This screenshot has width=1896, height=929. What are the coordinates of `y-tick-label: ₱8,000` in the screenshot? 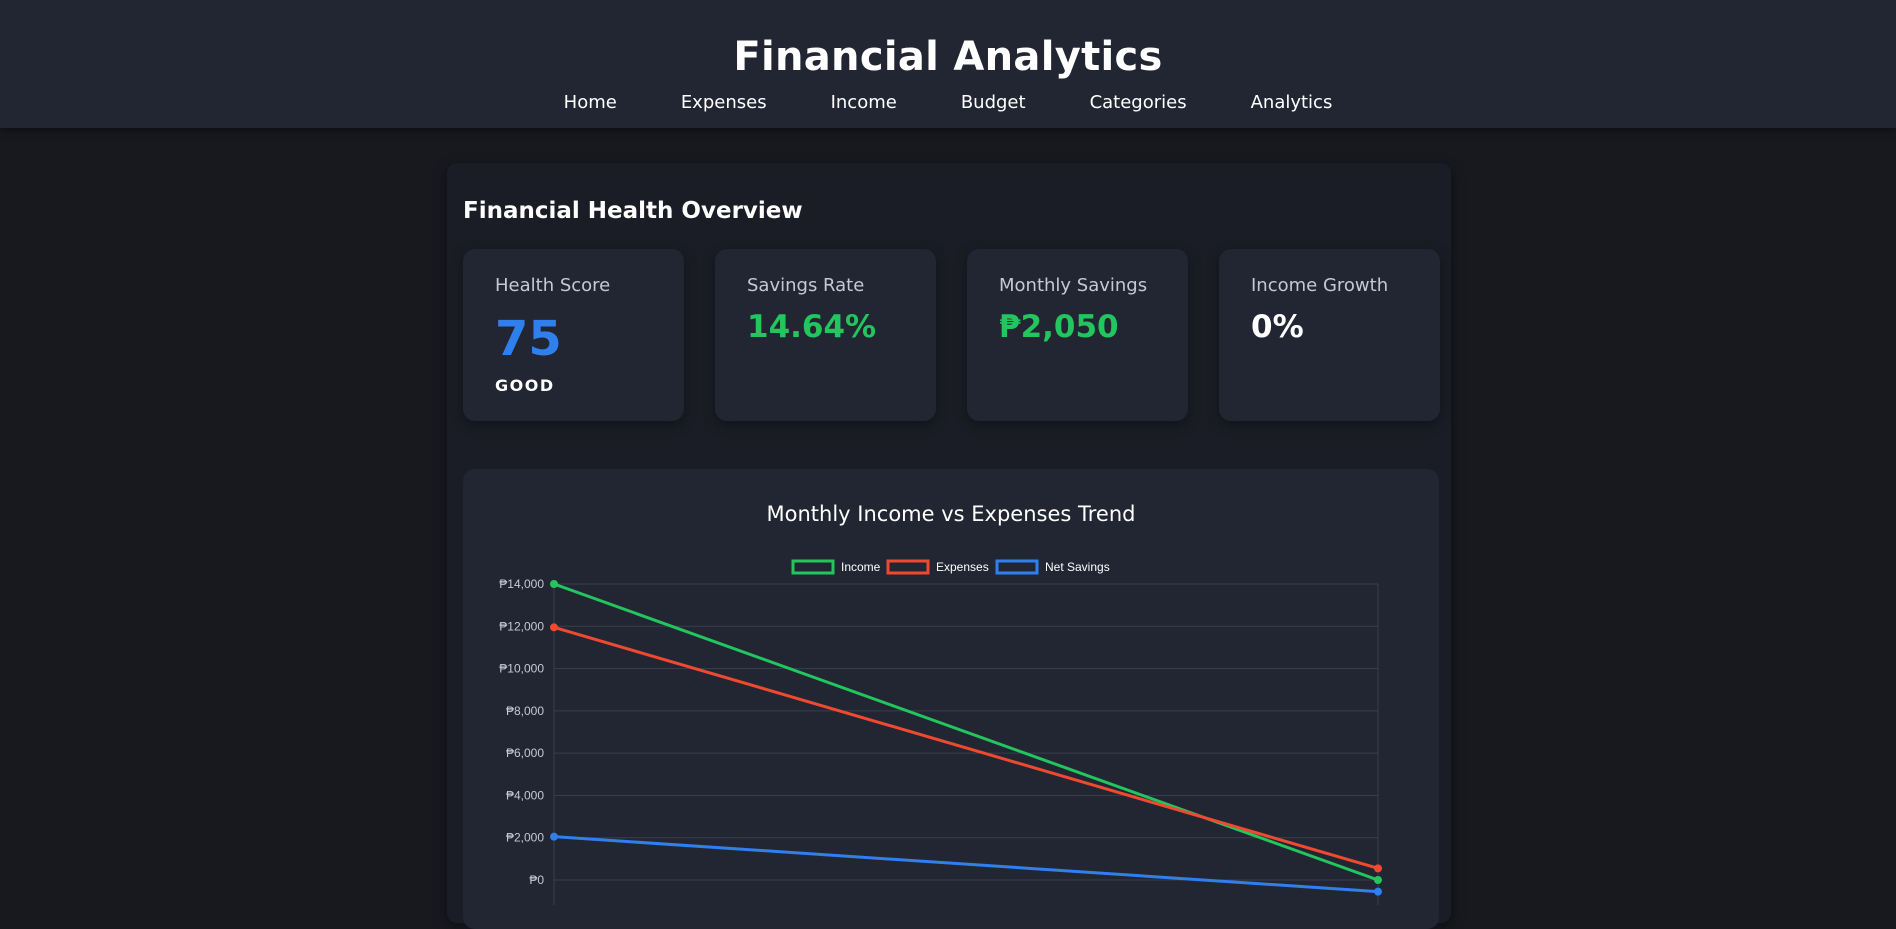 It's located at (525, 711).